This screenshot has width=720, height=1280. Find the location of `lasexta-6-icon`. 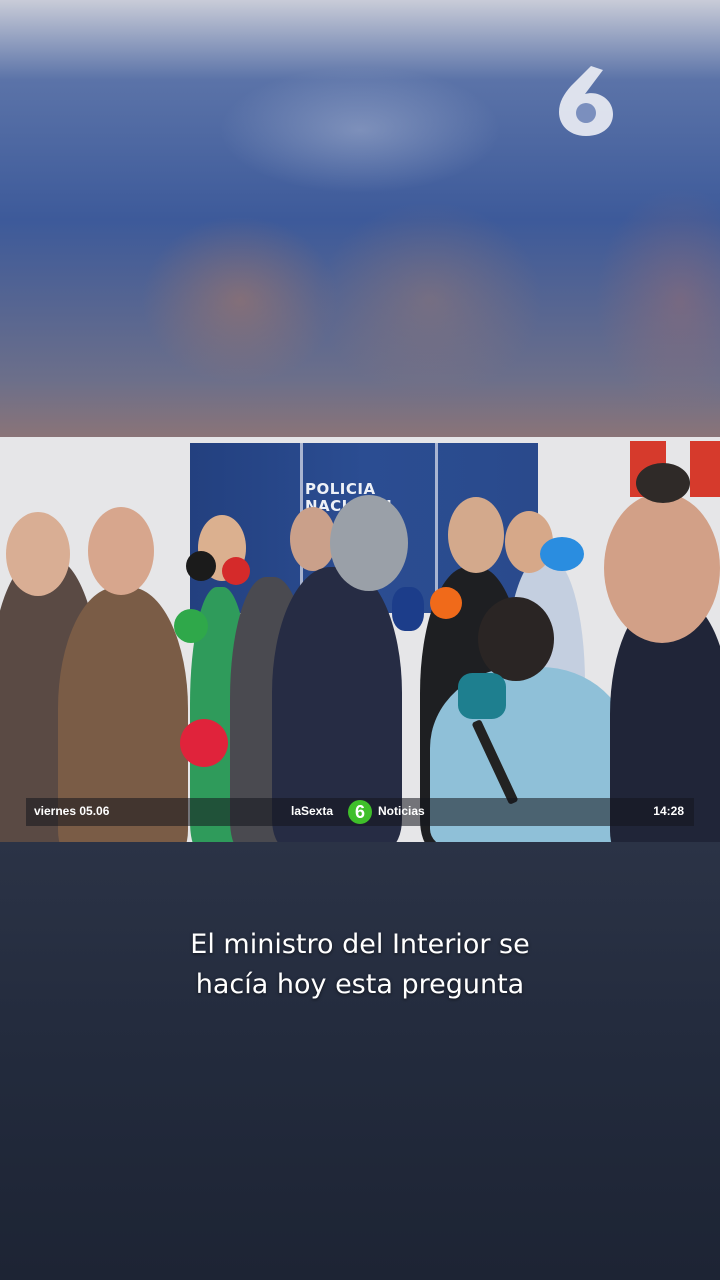

lasexta-6-icon is located at coordinates (586, 101).